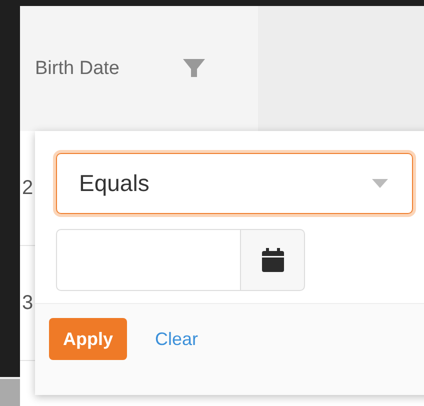  I want to click on calendar-button, so click(273, 260).